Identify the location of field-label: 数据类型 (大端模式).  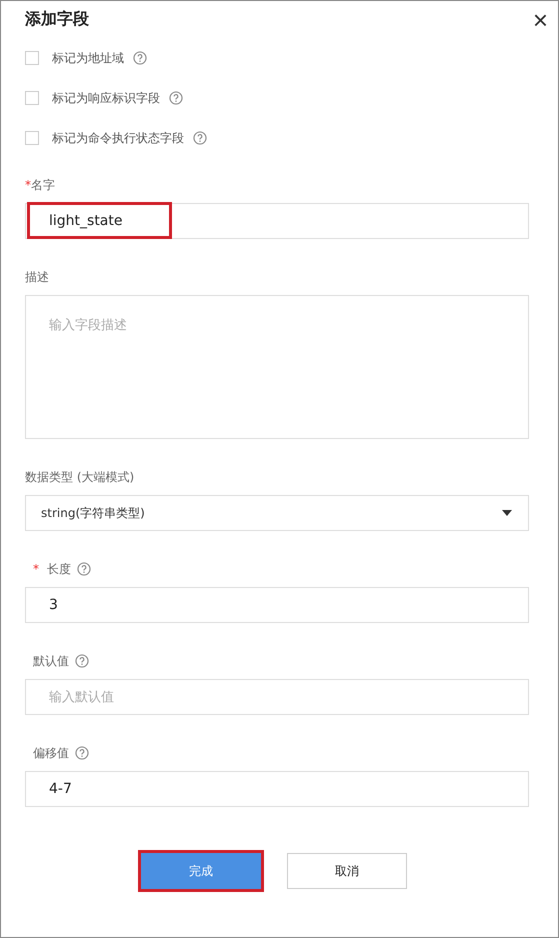
(79, 477).